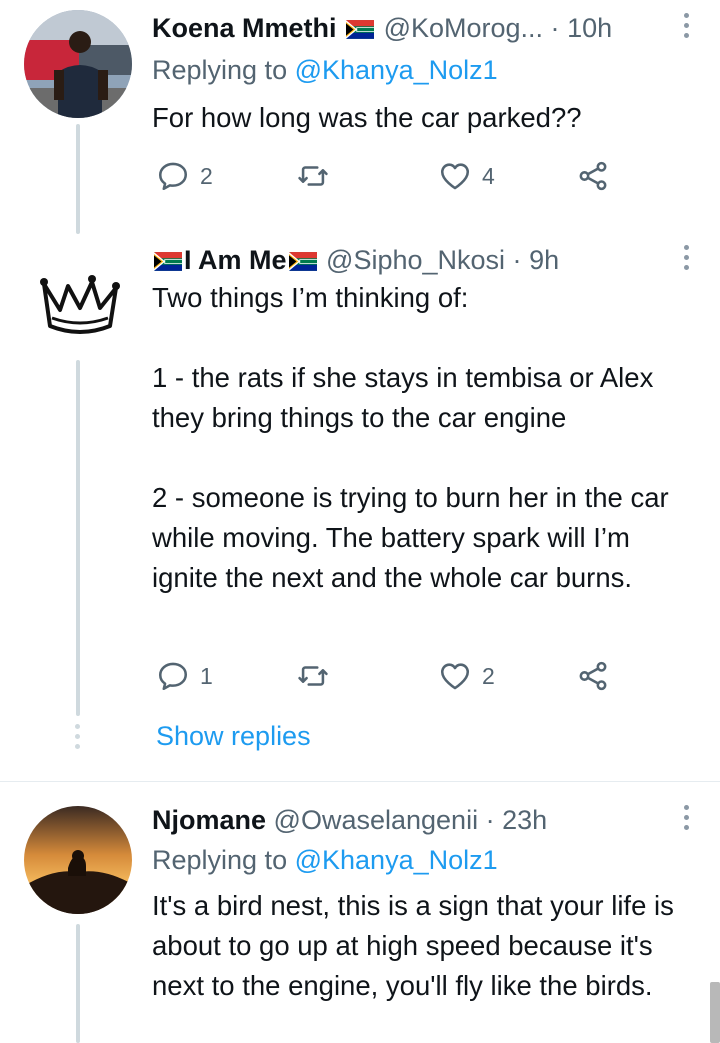  What do you see at coordinates (392, 176) in the screenshot?
I see `tweet-actions: 2 4` at bounding box center [392, 176].